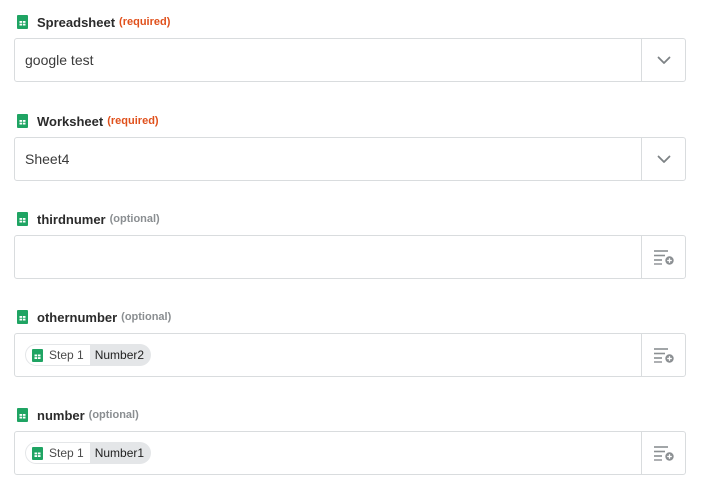 Image resolution: width=703 pixels, height=484 pixels. Describe the element at coordinates (47, 159) in the screenshot. I see `selected-value: Sheet4` at that location.